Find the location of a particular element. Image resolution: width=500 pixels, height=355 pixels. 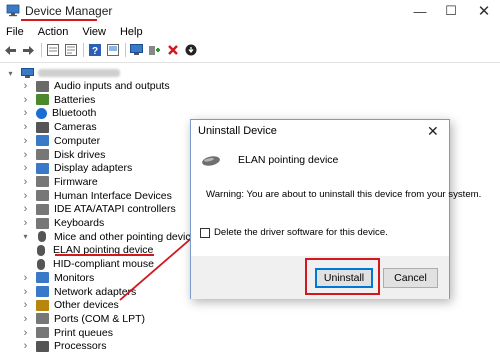

printer-icon is located at coordinates (42, 333).